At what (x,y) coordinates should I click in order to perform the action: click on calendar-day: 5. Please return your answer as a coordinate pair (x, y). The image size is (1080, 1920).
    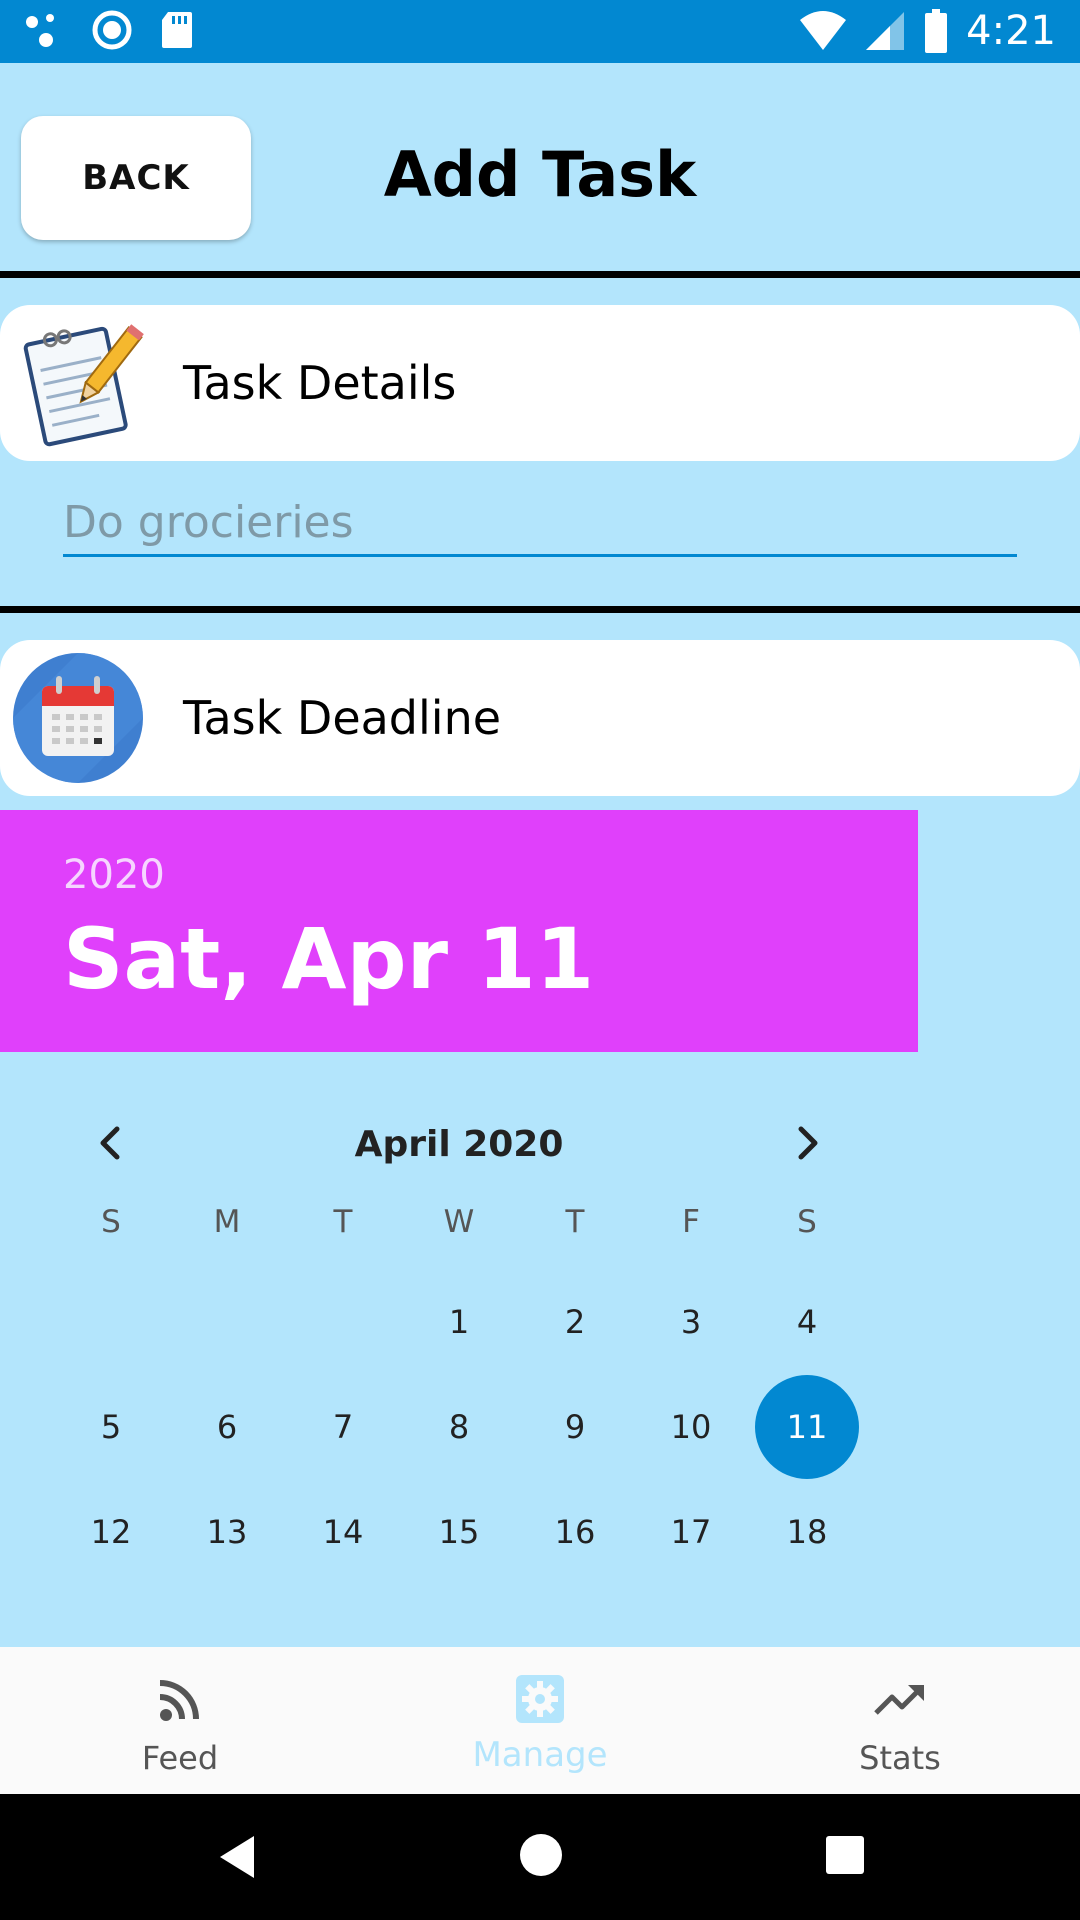
    Looking at the image, I should click on (111, 1427).